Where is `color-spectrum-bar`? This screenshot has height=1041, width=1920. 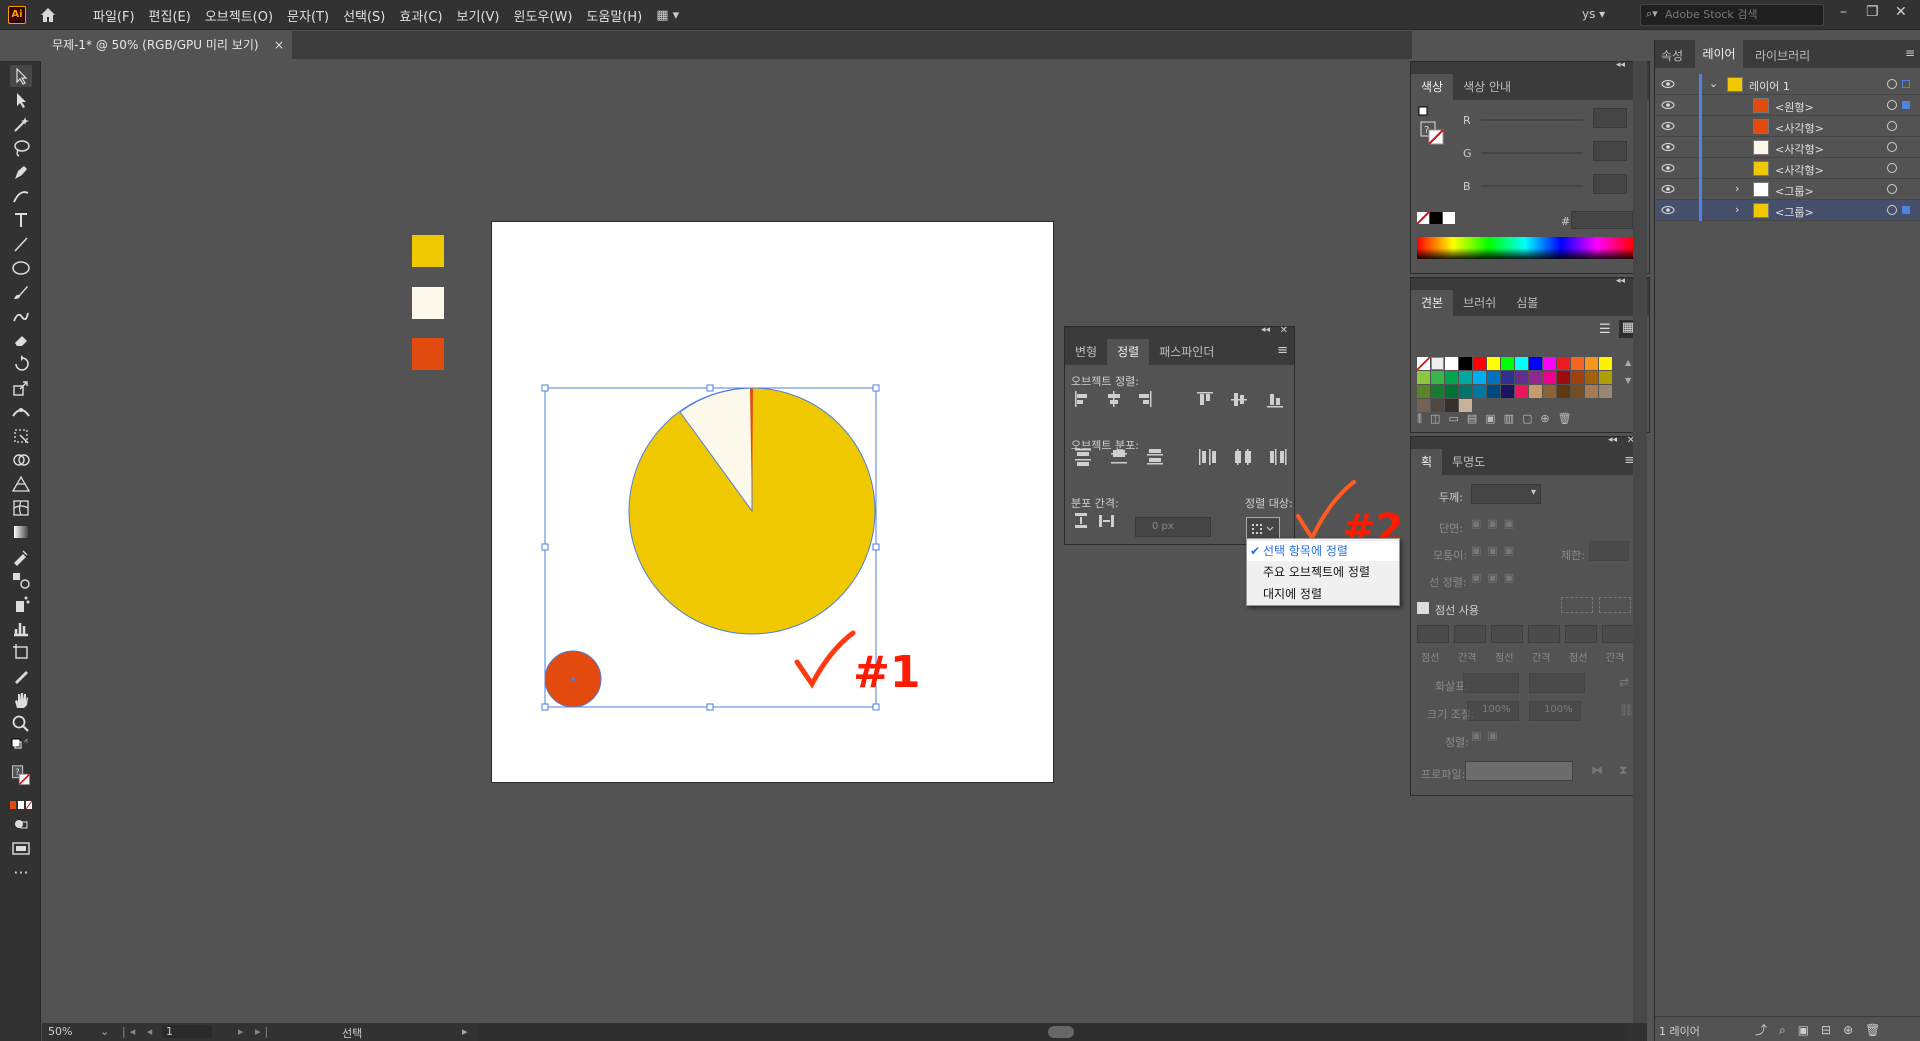
color-spectrum-bar is located at coordinates (1525, 248).